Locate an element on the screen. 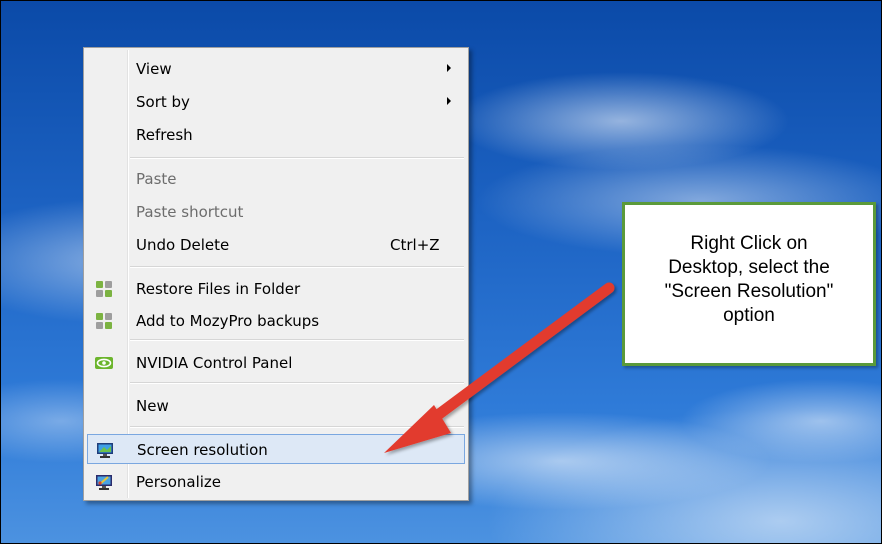 This screenshot has width=882, height=544. menu-item-screen-resolution: Screen resolution is located at coordinates (276, 449).